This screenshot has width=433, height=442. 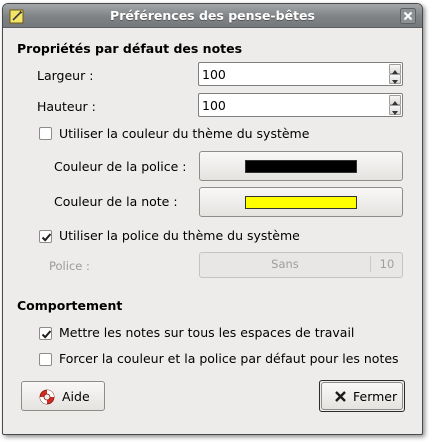 What do you see at coordinates (69, 266) in the screenshot?
I see `font-label: Police :` at bounding box center [69, 266].